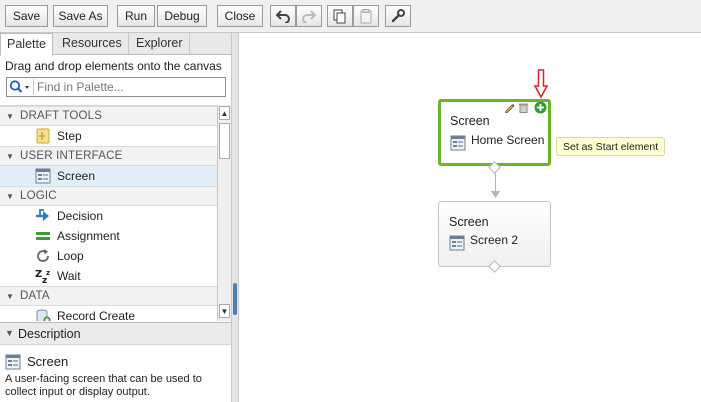 Image resolution: width=701 pixels, height=402 pixels. Describe the element at coordinates (70, 256) in the screenshot. I see `item-label: Loop` at that location.